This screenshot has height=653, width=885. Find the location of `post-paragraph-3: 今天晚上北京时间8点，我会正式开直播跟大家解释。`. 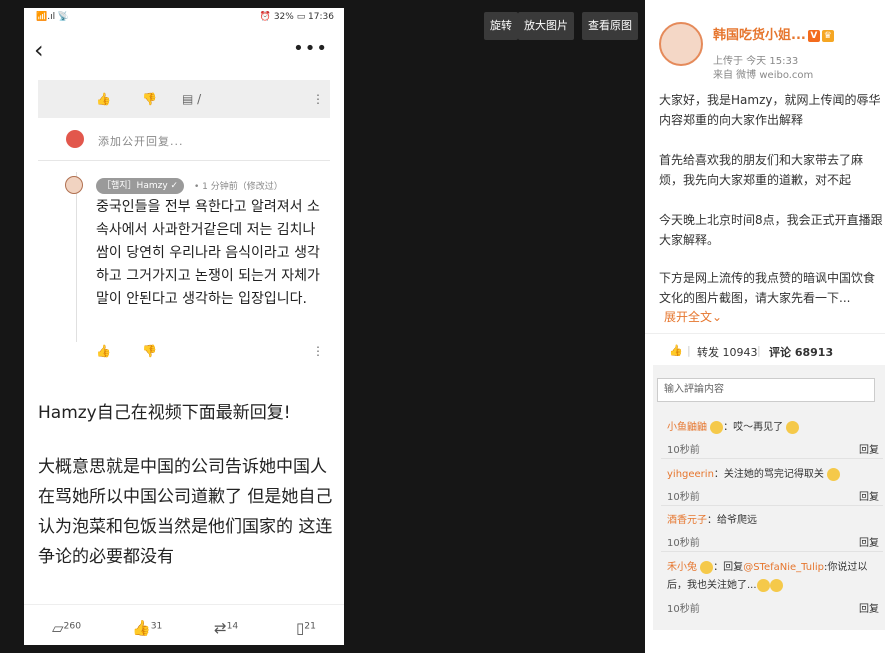

post-paragraph-3: 今天晚上北京时间8点，我会正式开直播跟大家解释。 is located at coordinates (771, 230).